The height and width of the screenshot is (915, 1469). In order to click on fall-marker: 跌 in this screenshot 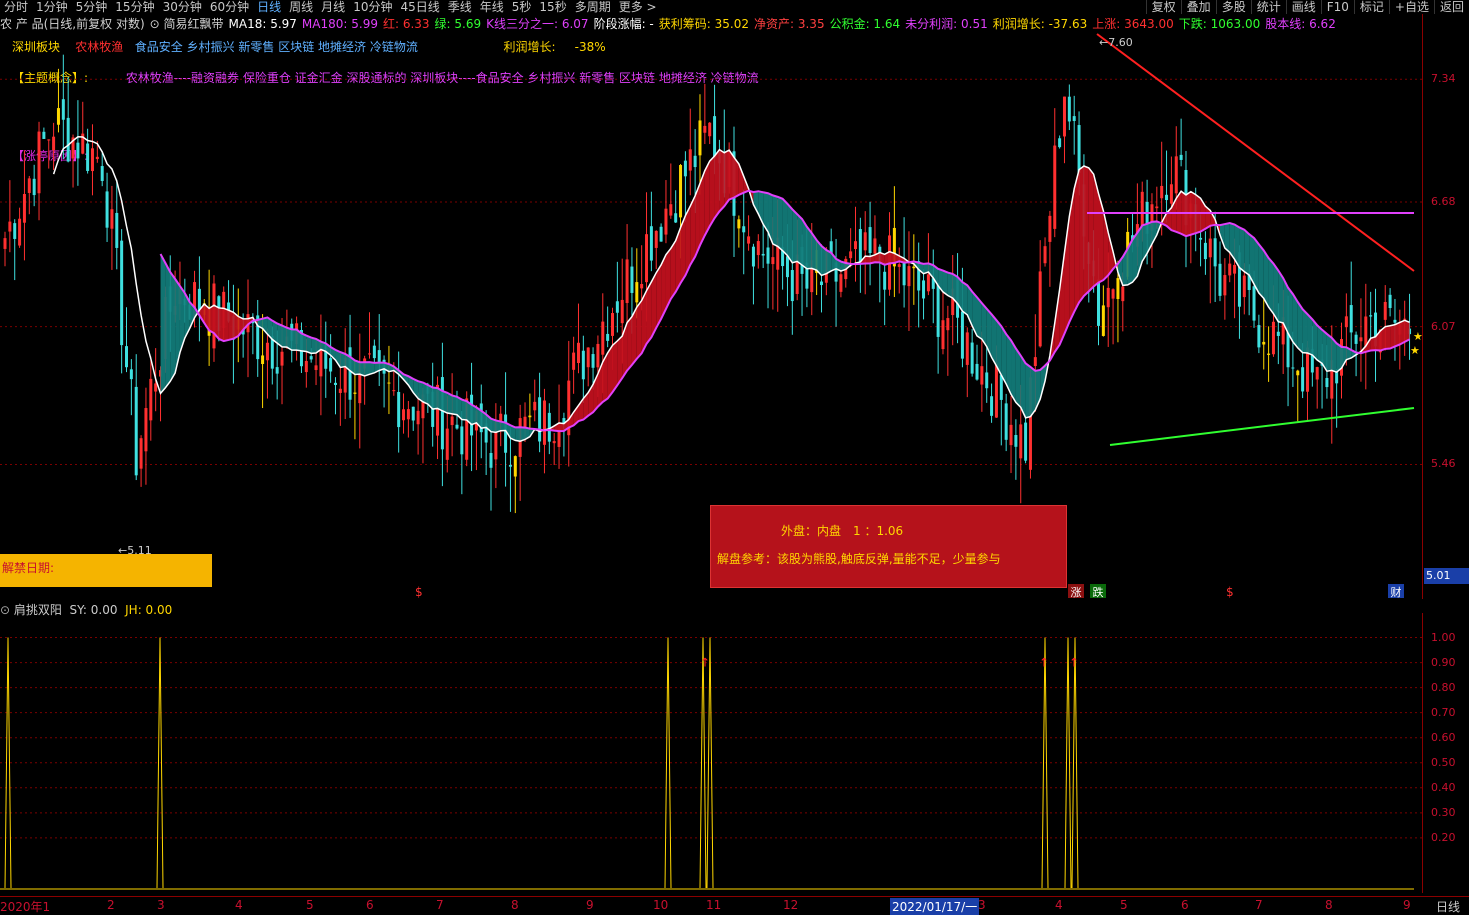, I will do `click(1098, 591)`.